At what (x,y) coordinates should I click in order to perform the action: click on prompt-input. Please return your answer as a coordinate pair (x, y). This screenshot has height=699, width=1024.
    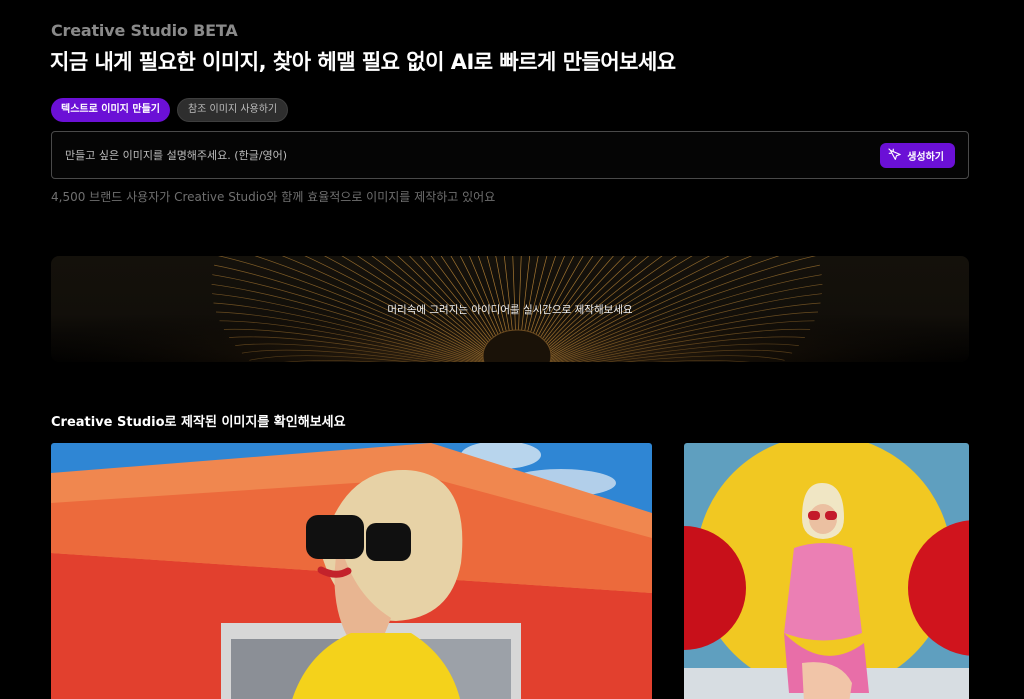
    Looking at the image, I should click on (455, 155).